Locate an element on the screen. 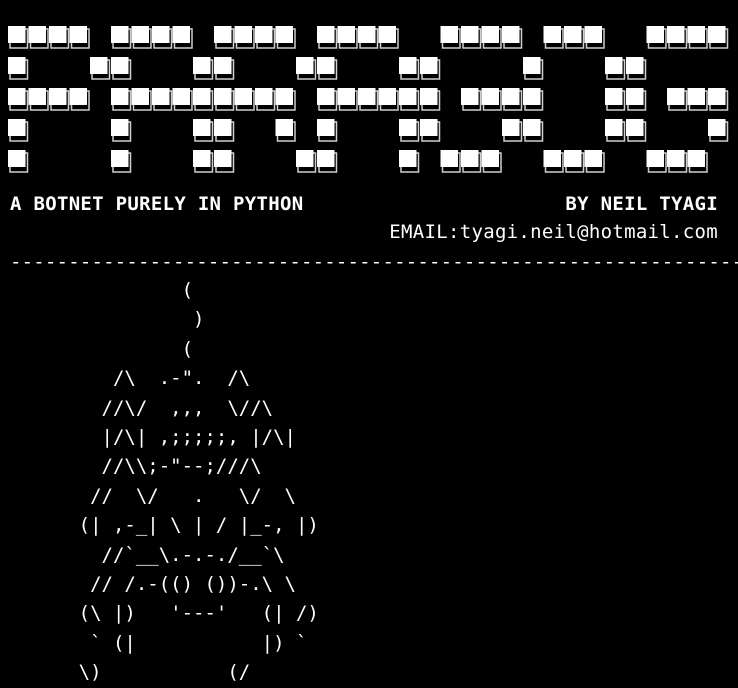 The image size is (738, 688). author-credit: BY NEIL TYAGI is located at coordinates (641, 204).